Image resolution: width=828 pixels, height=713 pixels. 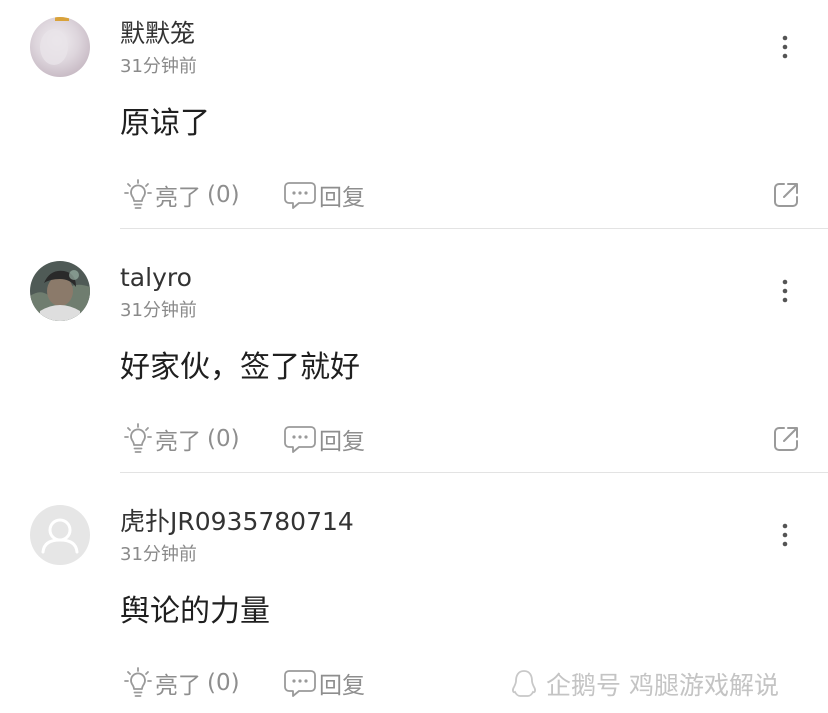 I want to click on username: talyro, so click(x=156, y=278).